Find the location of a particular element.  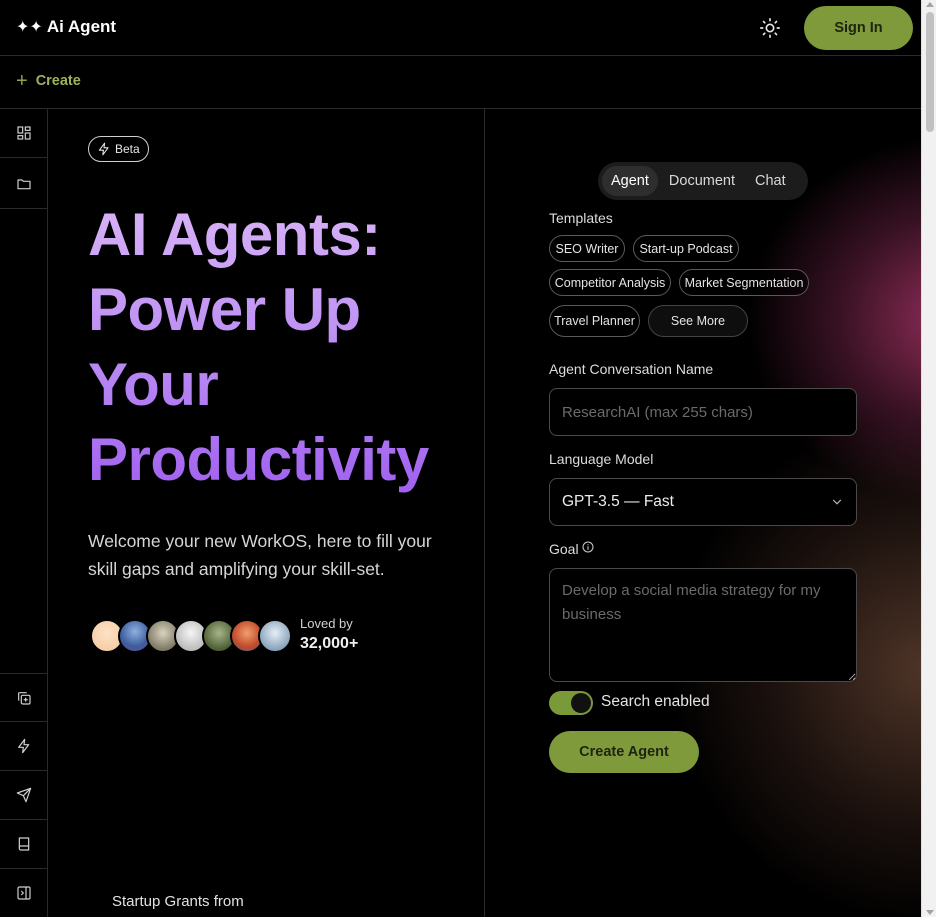

templates-label: Templates is located at coordinates (581, 218).